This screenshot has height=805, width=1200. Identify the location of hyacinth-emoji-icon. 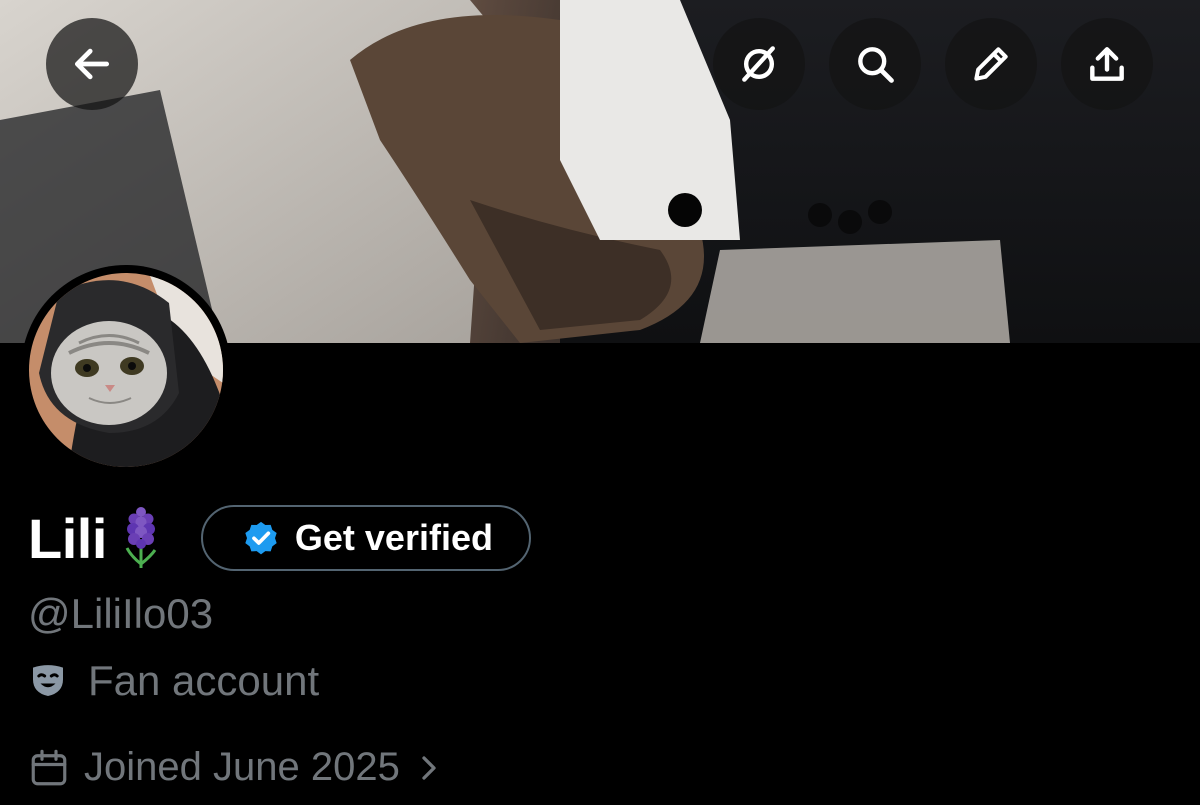
(141, 537).